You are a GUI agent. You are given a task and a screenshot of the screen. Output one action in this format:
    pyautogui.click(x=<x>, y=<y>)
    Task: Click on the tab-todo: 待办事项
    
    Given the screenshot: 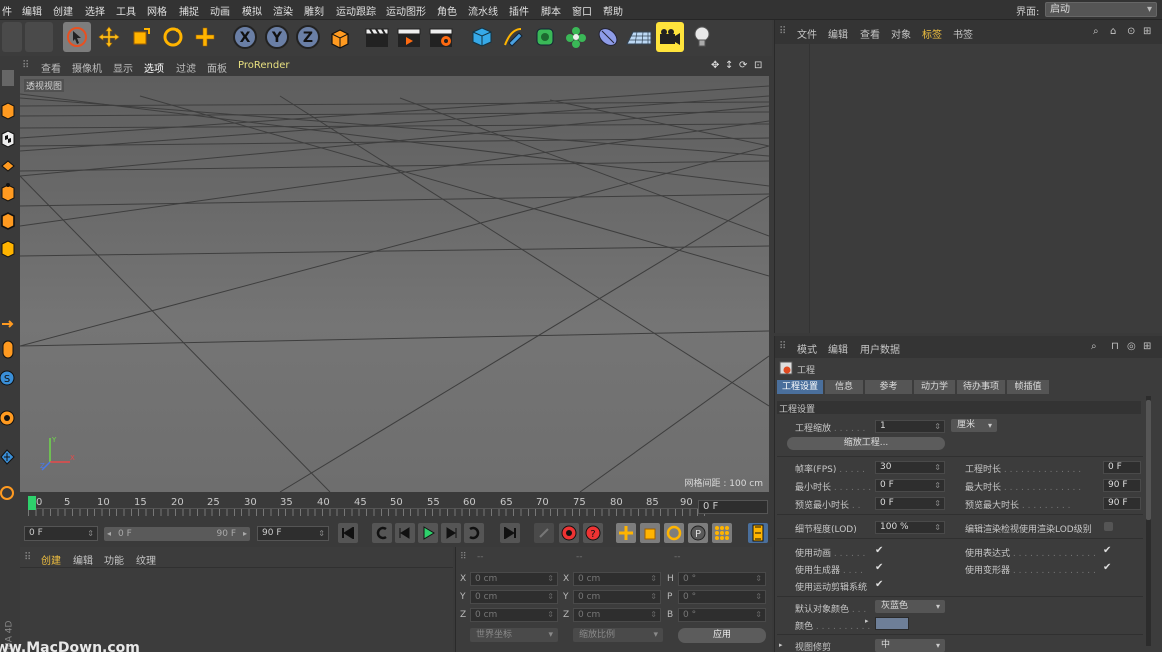 What is the action you would take?
    pyautogui.click(x=981, y=387)
    